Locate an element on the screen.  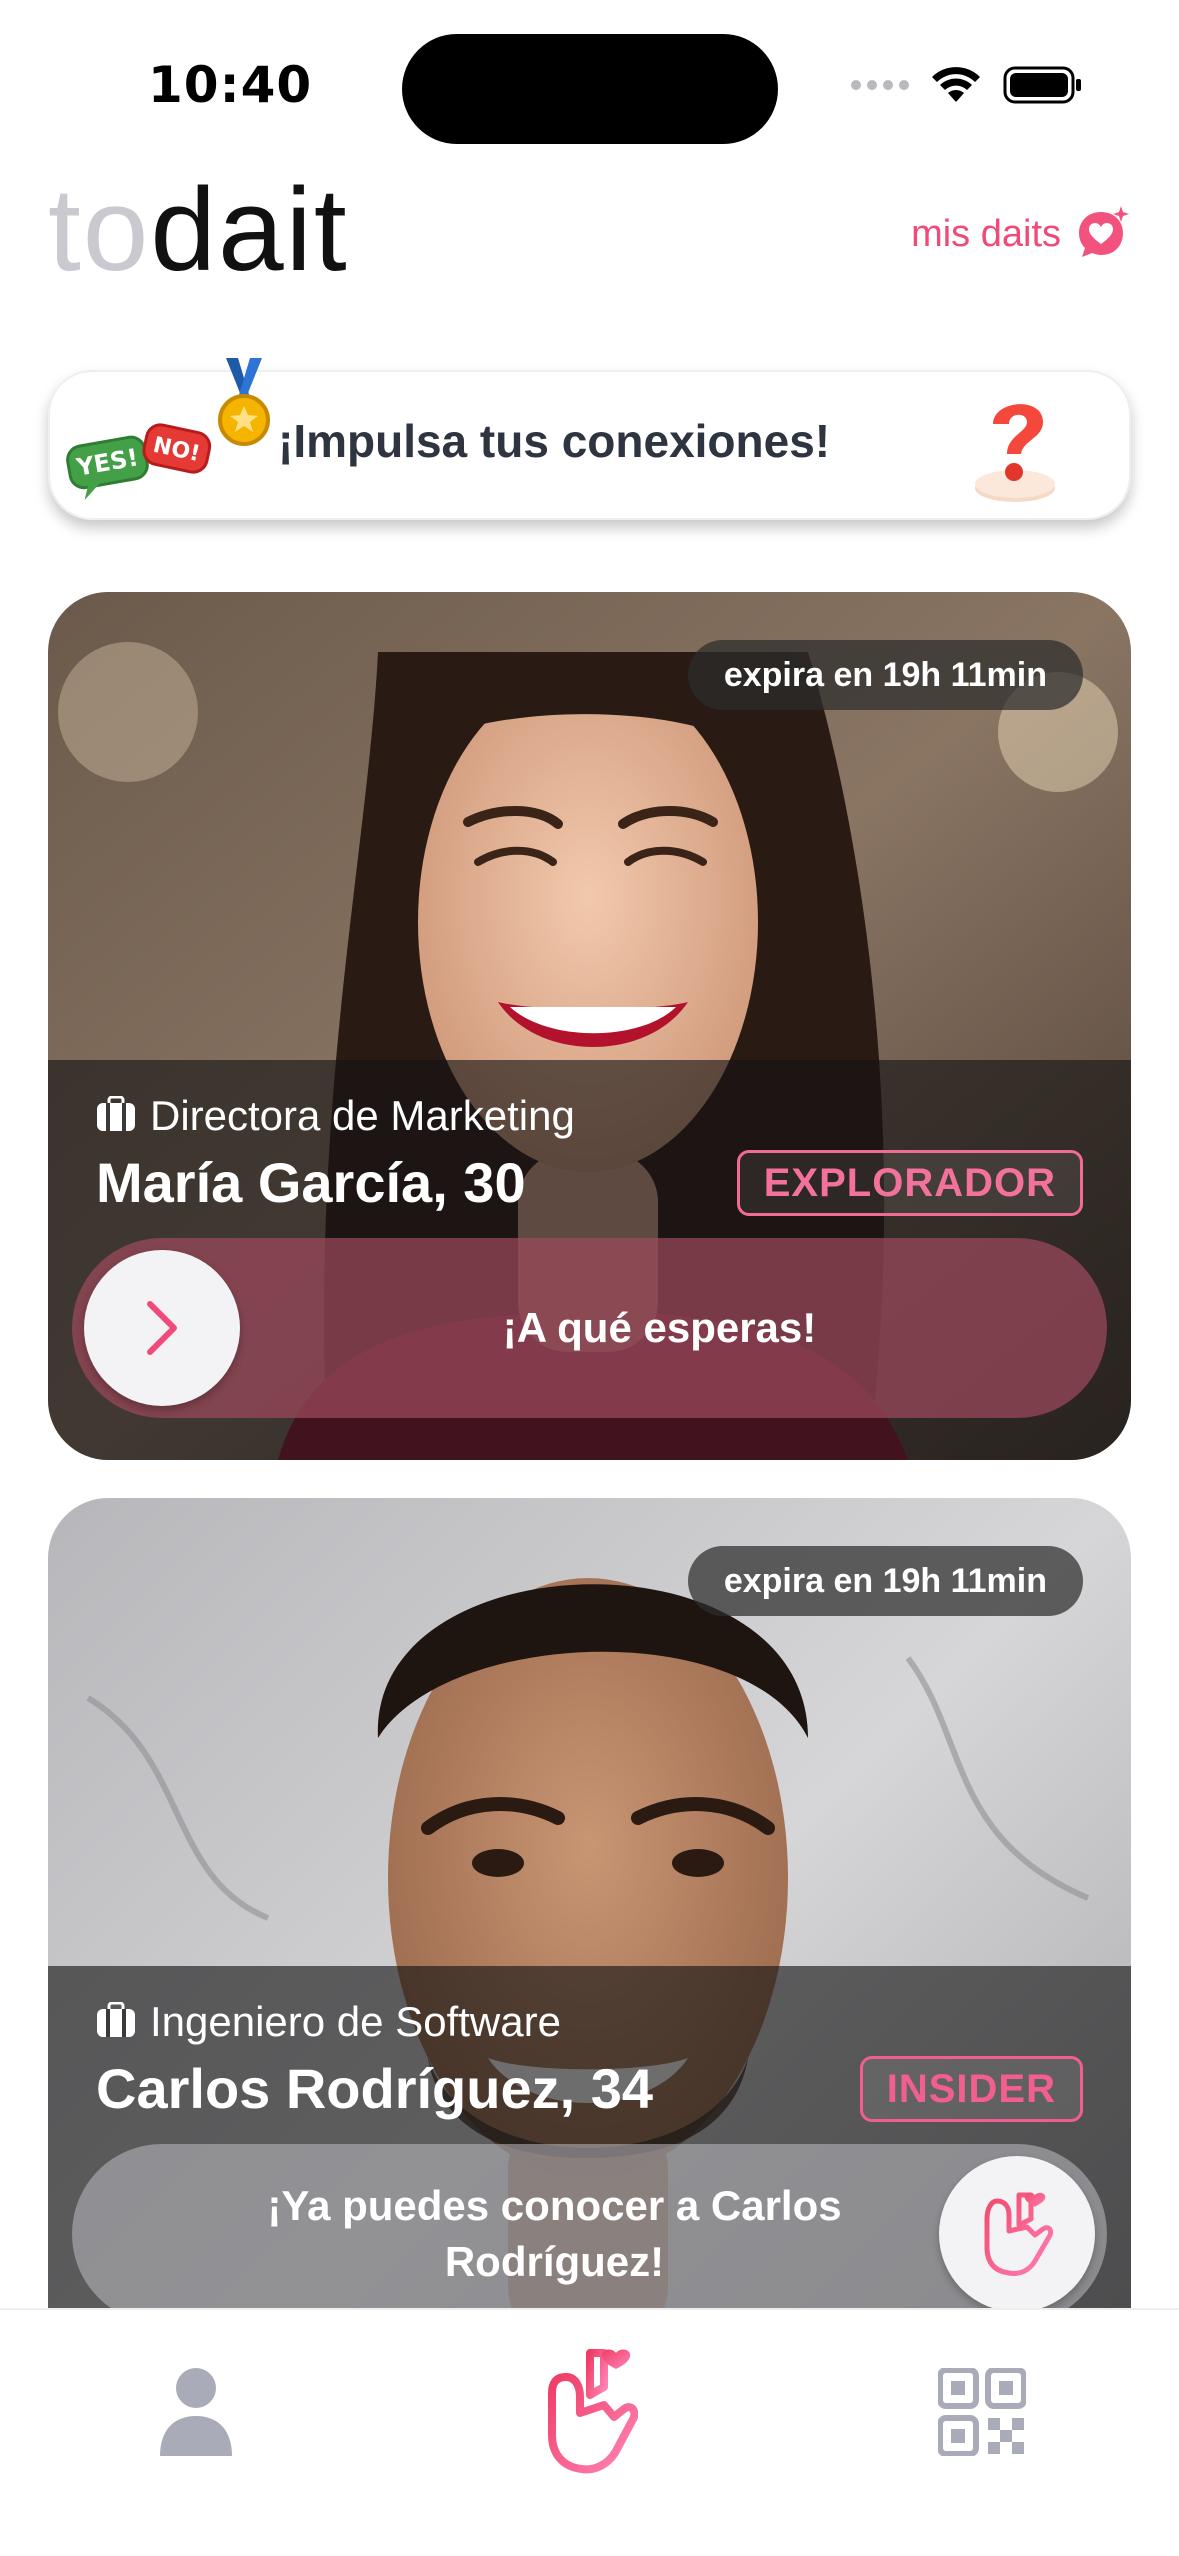
tab-profile is located at coordinates (196, 2412).